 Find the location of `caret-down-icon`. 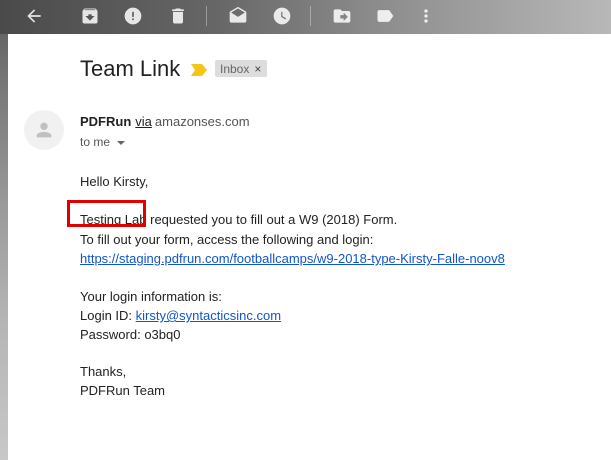

caret-down-icon is located at coordinates (121, 142).